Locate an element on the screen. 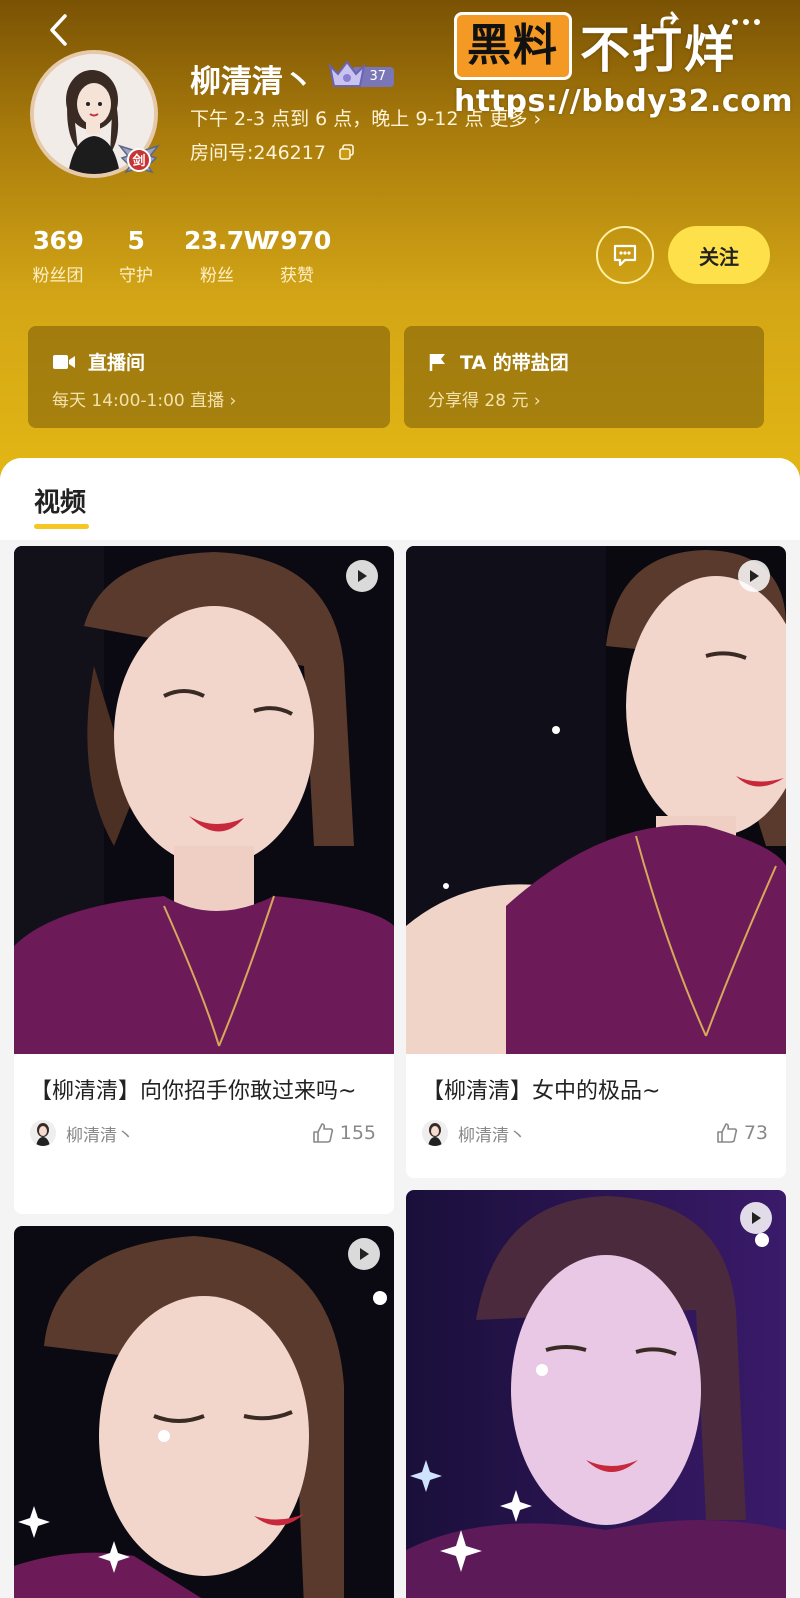 Image resolution: width=800 pixels, height=1598 pixels. team-title: TA 的带盐团 is located at coordinates (514, 363).